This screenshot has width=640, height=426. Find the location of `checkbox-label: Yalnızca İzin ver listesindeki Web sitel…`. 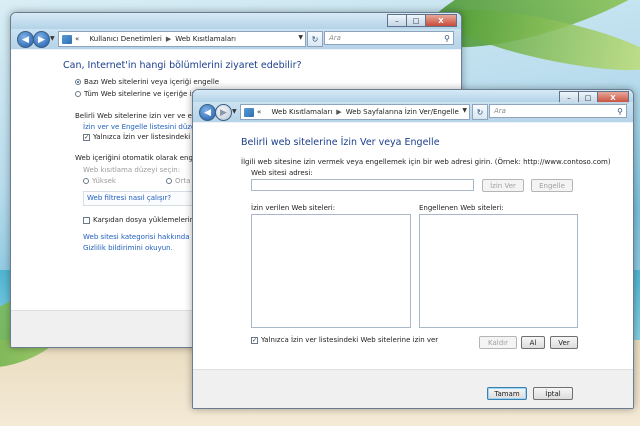

checkbox-label: Yalnızca İzin ver listesindeki Web sitel… is located at coordinates (350, 340).